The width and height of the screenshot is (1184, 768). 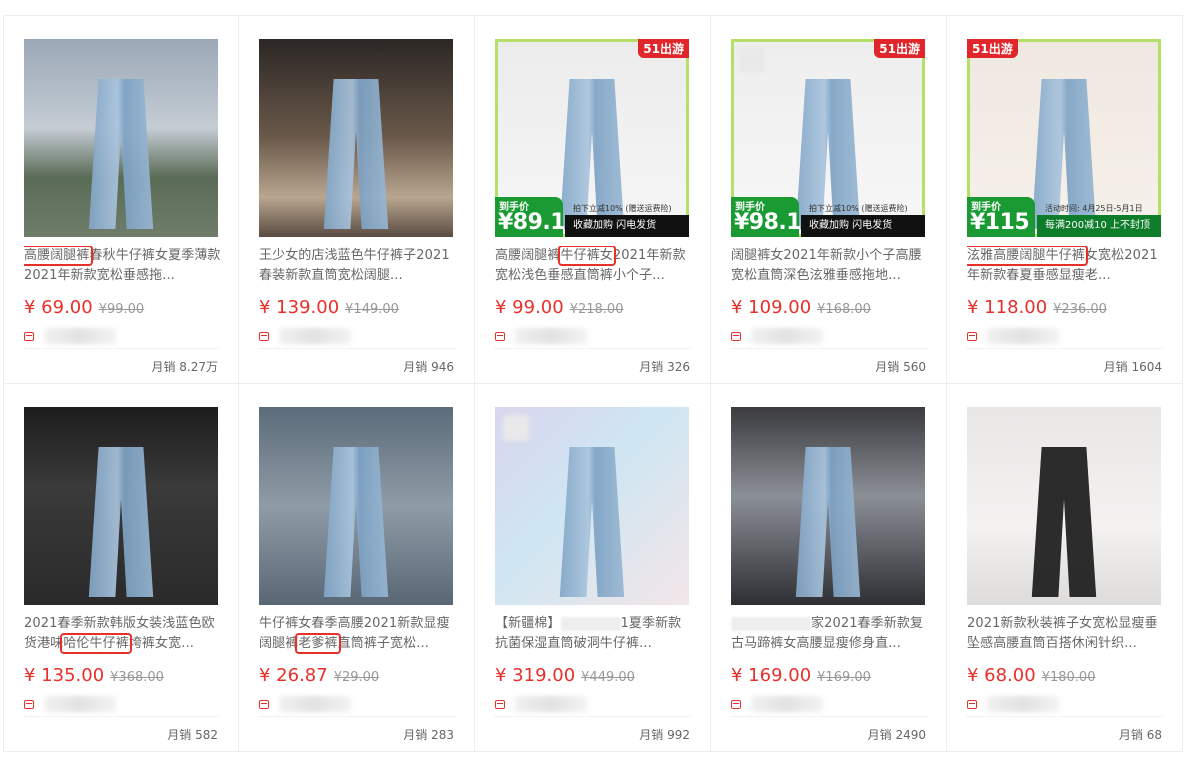 I want to click on final-price-box: 到手价 ¥115, so click(x=1001, y=217).